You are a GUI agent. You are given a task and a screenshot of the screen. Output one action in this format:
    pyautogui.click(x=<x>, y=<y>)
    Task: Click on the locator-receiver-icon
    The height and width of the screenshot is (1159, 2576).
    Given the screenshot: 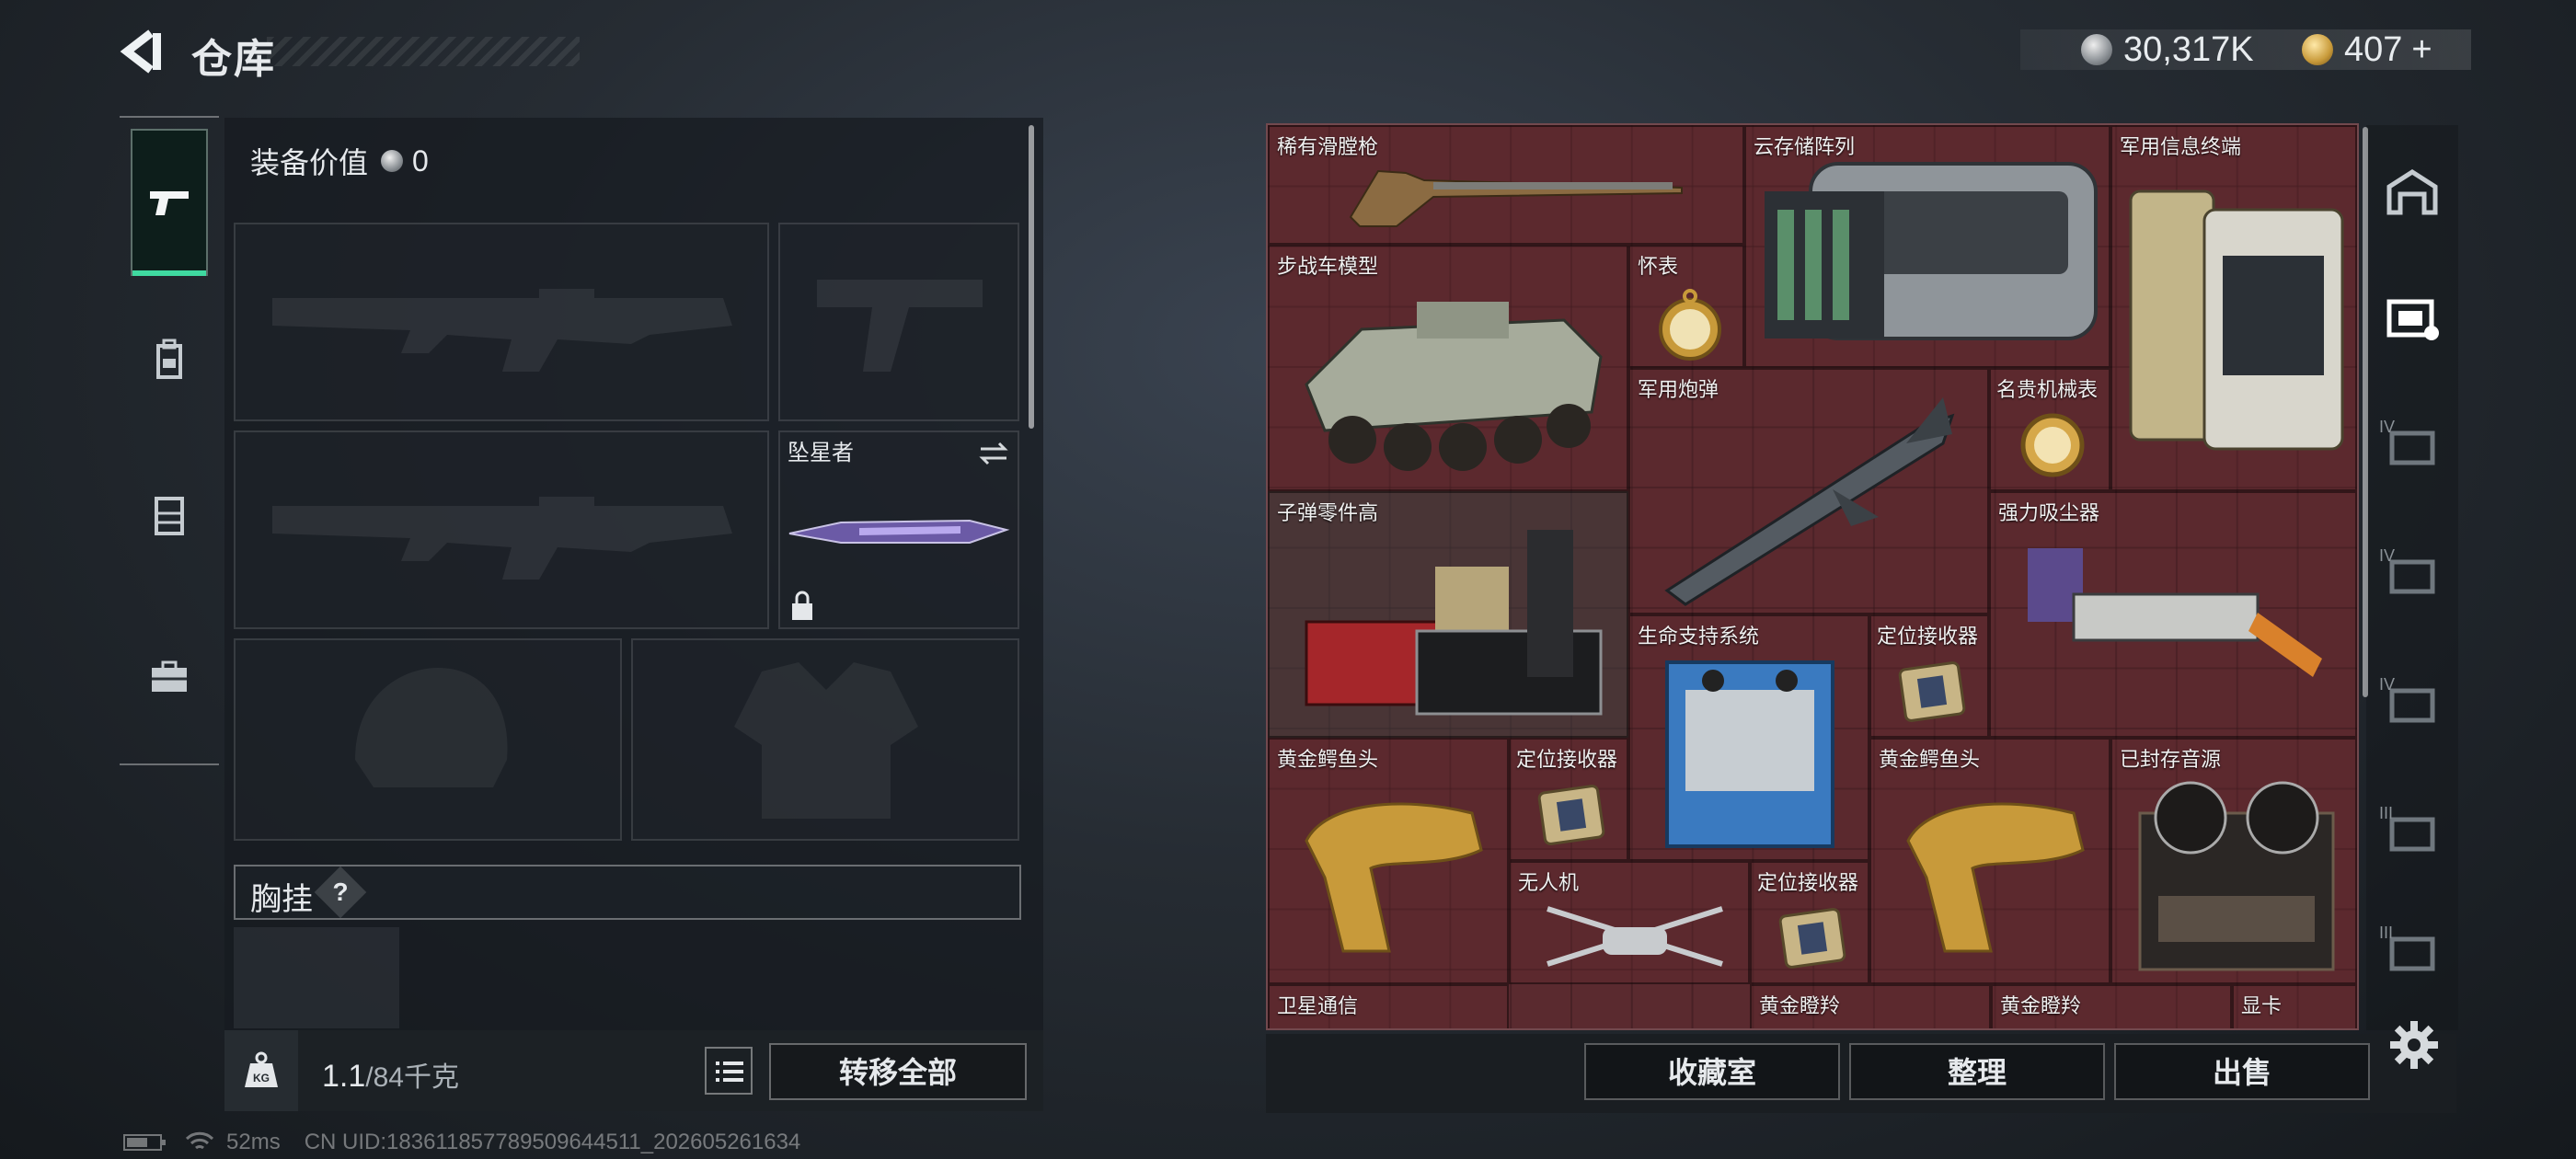 What is the action you would take?
    pyautogui.click(x=1812, y=938)
    